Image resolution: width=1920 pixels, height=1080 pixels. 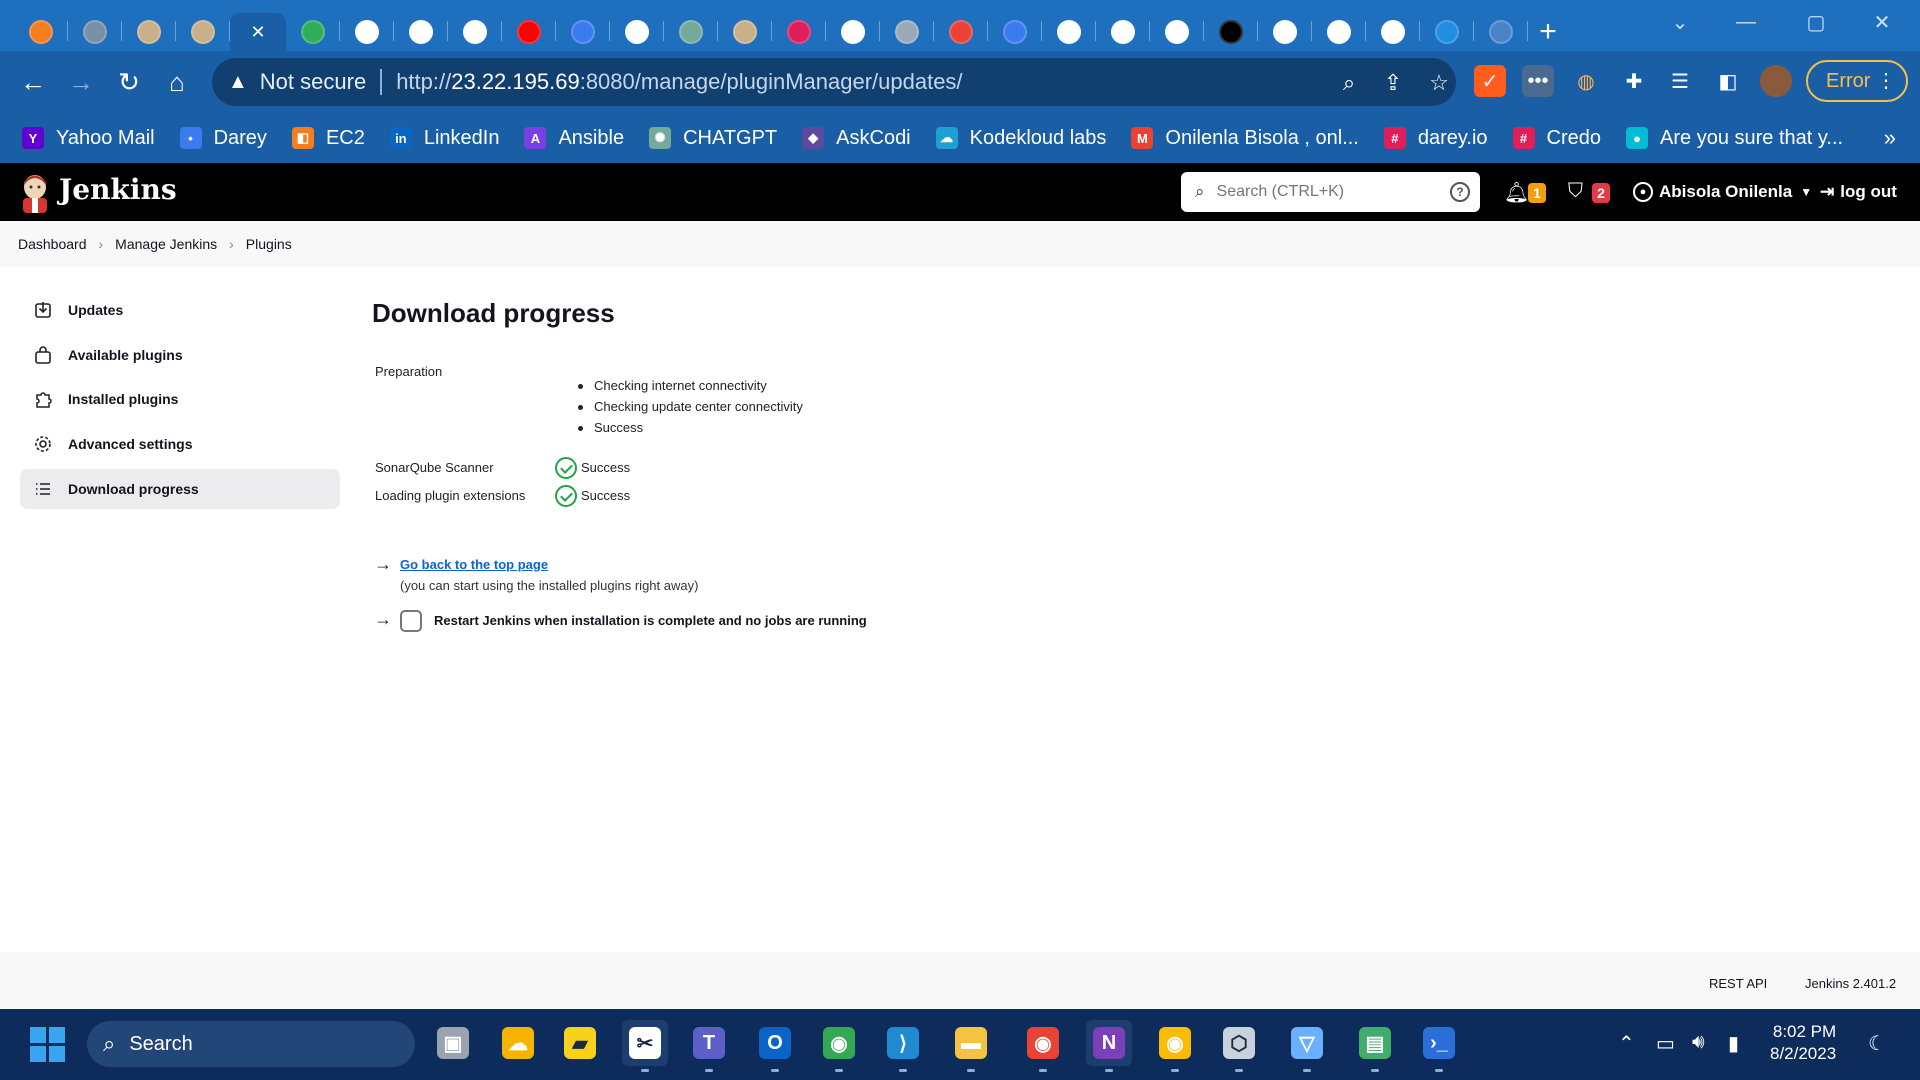 What do you see at coordinates (1349, 83) in the screenshot?
I see `zoom-icon: ⌕` at bounding box center [1349, 83].